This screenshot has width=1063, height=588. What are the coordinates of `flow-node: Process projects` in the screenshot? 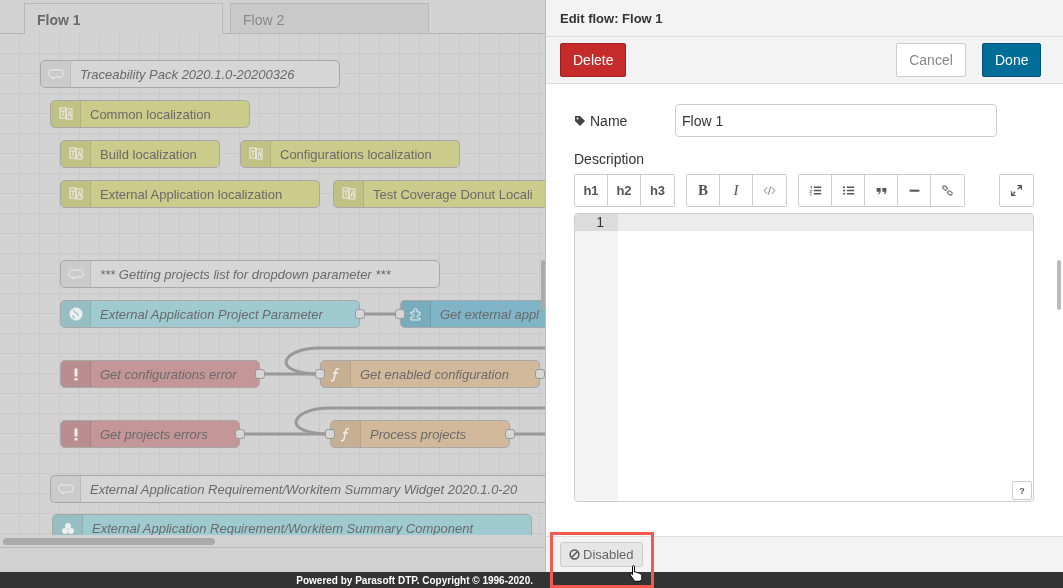 It's located at (420, 434).